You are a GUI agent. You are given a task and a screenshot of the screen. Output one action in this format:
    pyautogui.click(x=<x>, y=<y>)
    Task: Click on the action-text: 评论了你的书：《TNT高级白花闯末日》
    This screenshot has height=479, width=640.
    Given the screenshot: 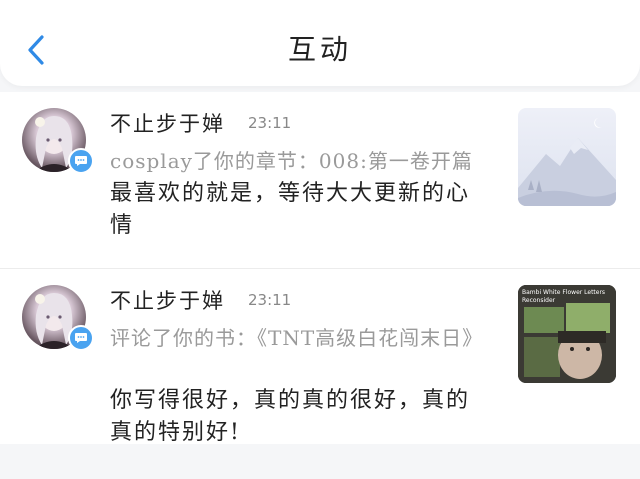 What is the action you would take?
    pyautogui.click(x=297, y=338)
    